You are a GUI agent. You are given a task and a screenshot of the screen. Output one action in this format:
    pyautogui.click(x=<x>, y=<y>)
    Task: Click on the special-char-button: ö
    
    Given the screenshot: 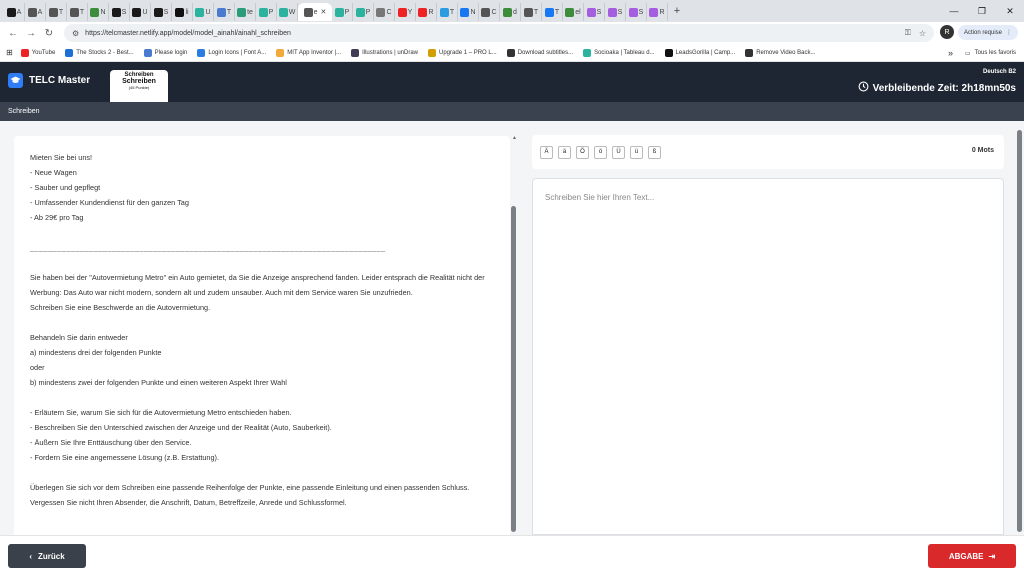 What is the action you would take?
    pyautogui.click(x=600, y=152)
    